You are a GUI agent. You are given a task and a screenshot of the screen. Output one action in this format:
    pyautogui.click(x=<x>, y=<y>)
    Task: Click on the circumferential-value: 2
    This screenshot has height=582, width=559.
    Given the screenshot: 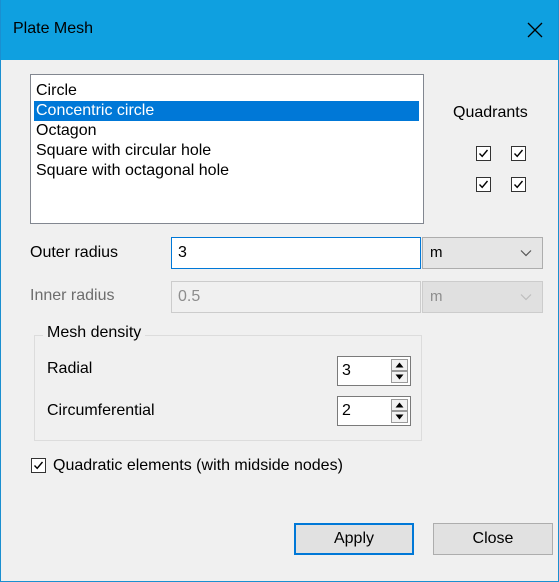 What is the action you would take?
    pyautogui.click(x=346, y=410)
    